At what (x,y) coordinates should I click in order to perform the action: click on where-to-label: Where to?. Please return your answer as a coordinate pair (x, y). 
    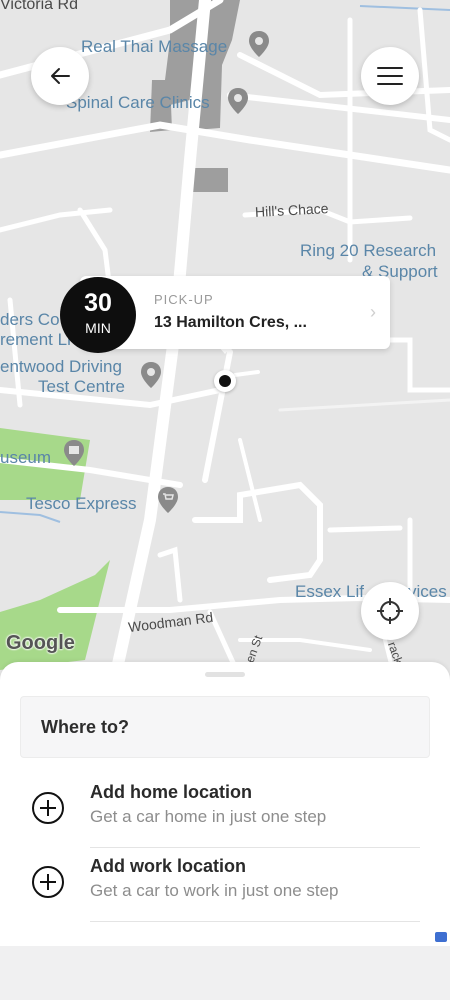
    Looking at the image, I should click on (85, 727).